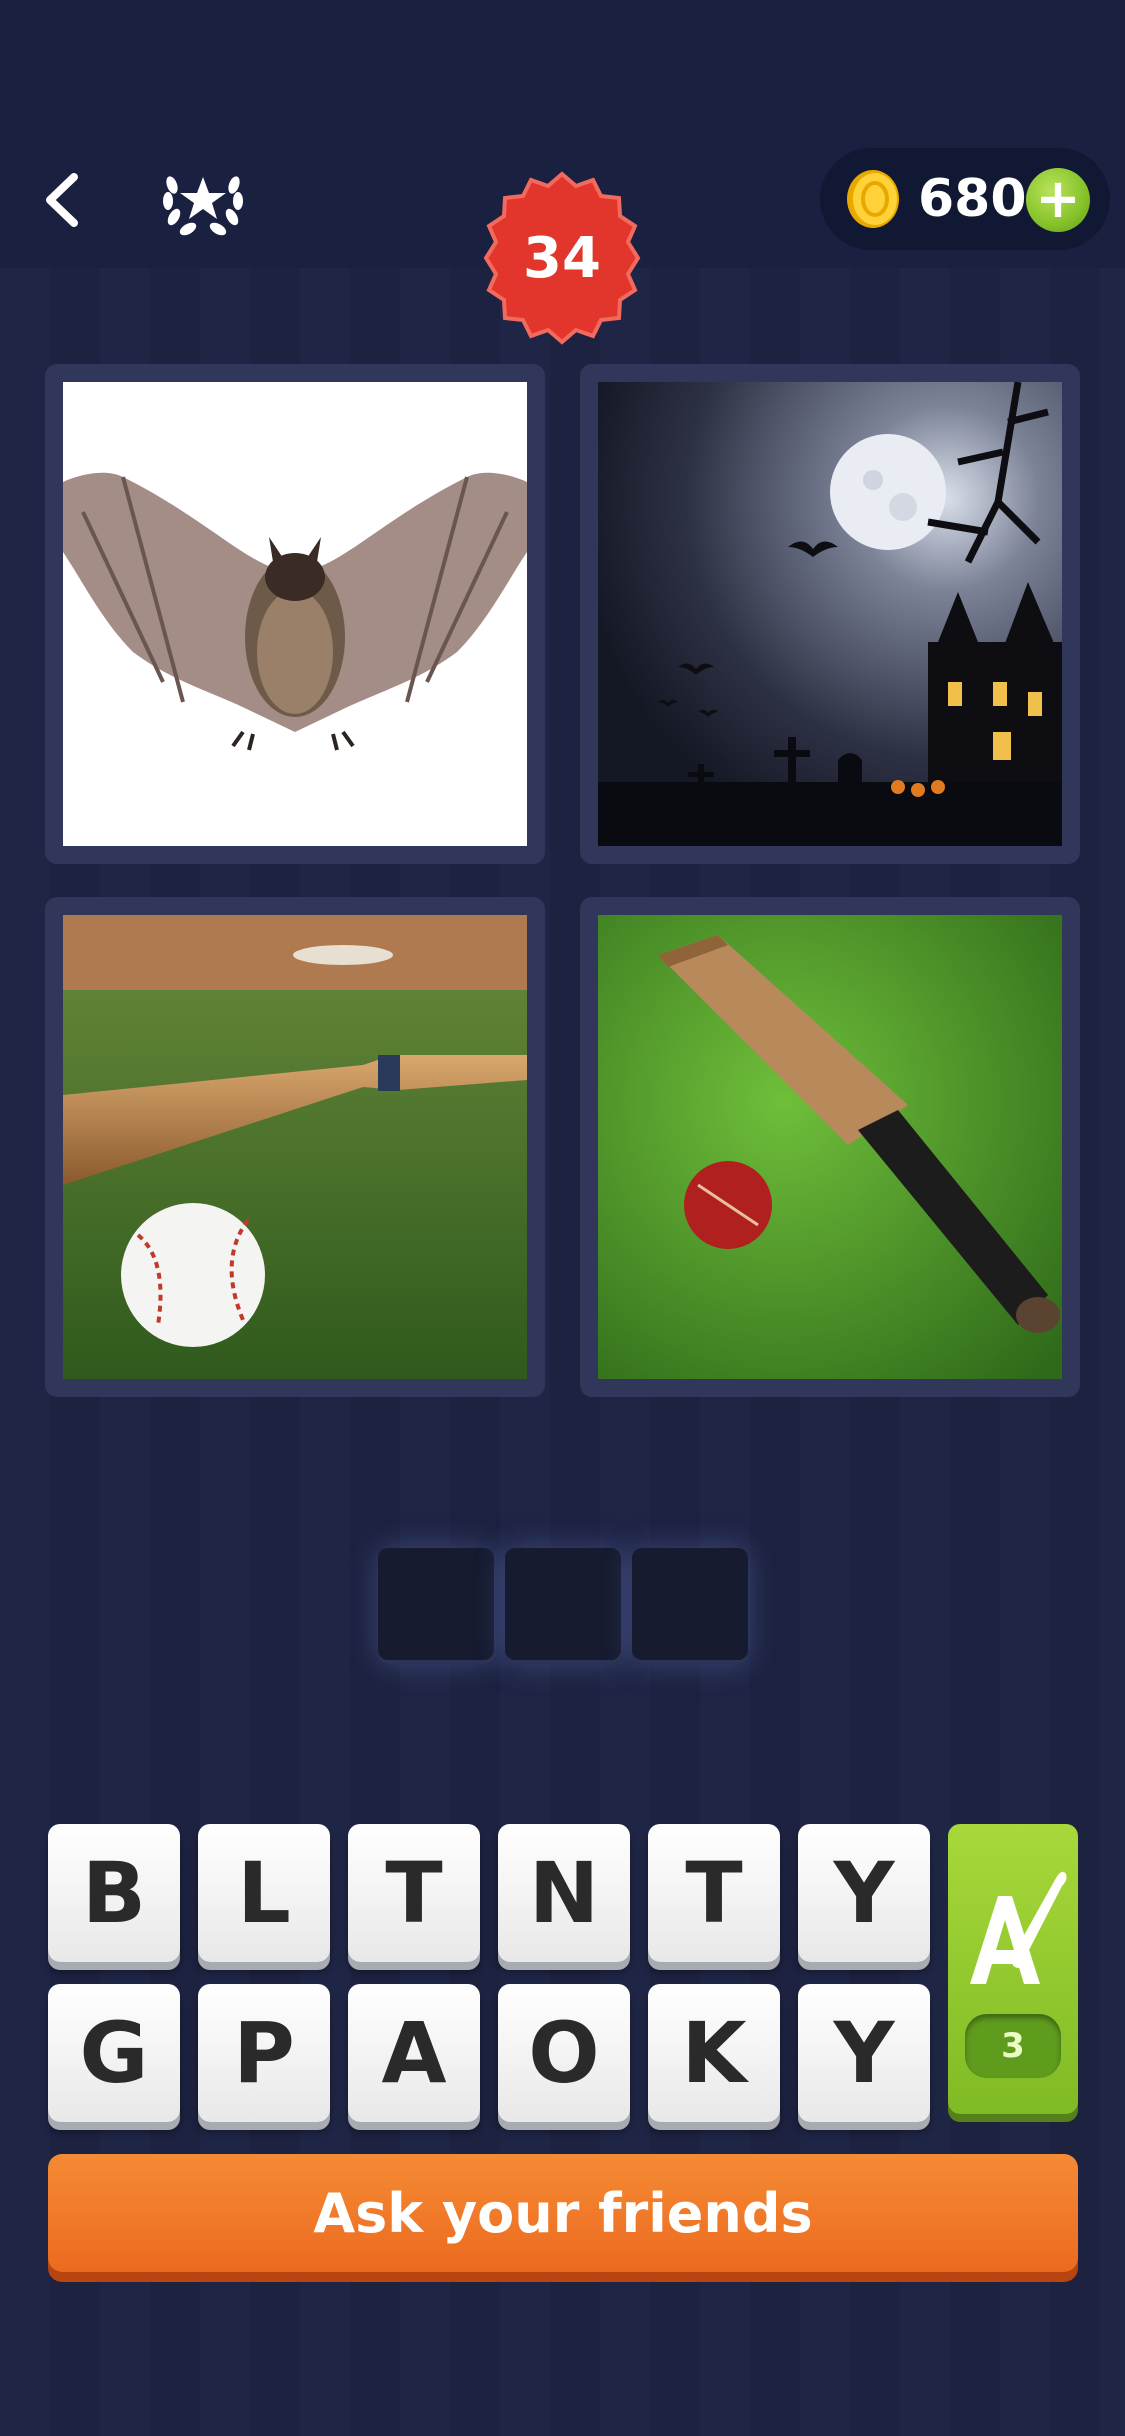  I want to click on answer-slots, so click(563, 1606).